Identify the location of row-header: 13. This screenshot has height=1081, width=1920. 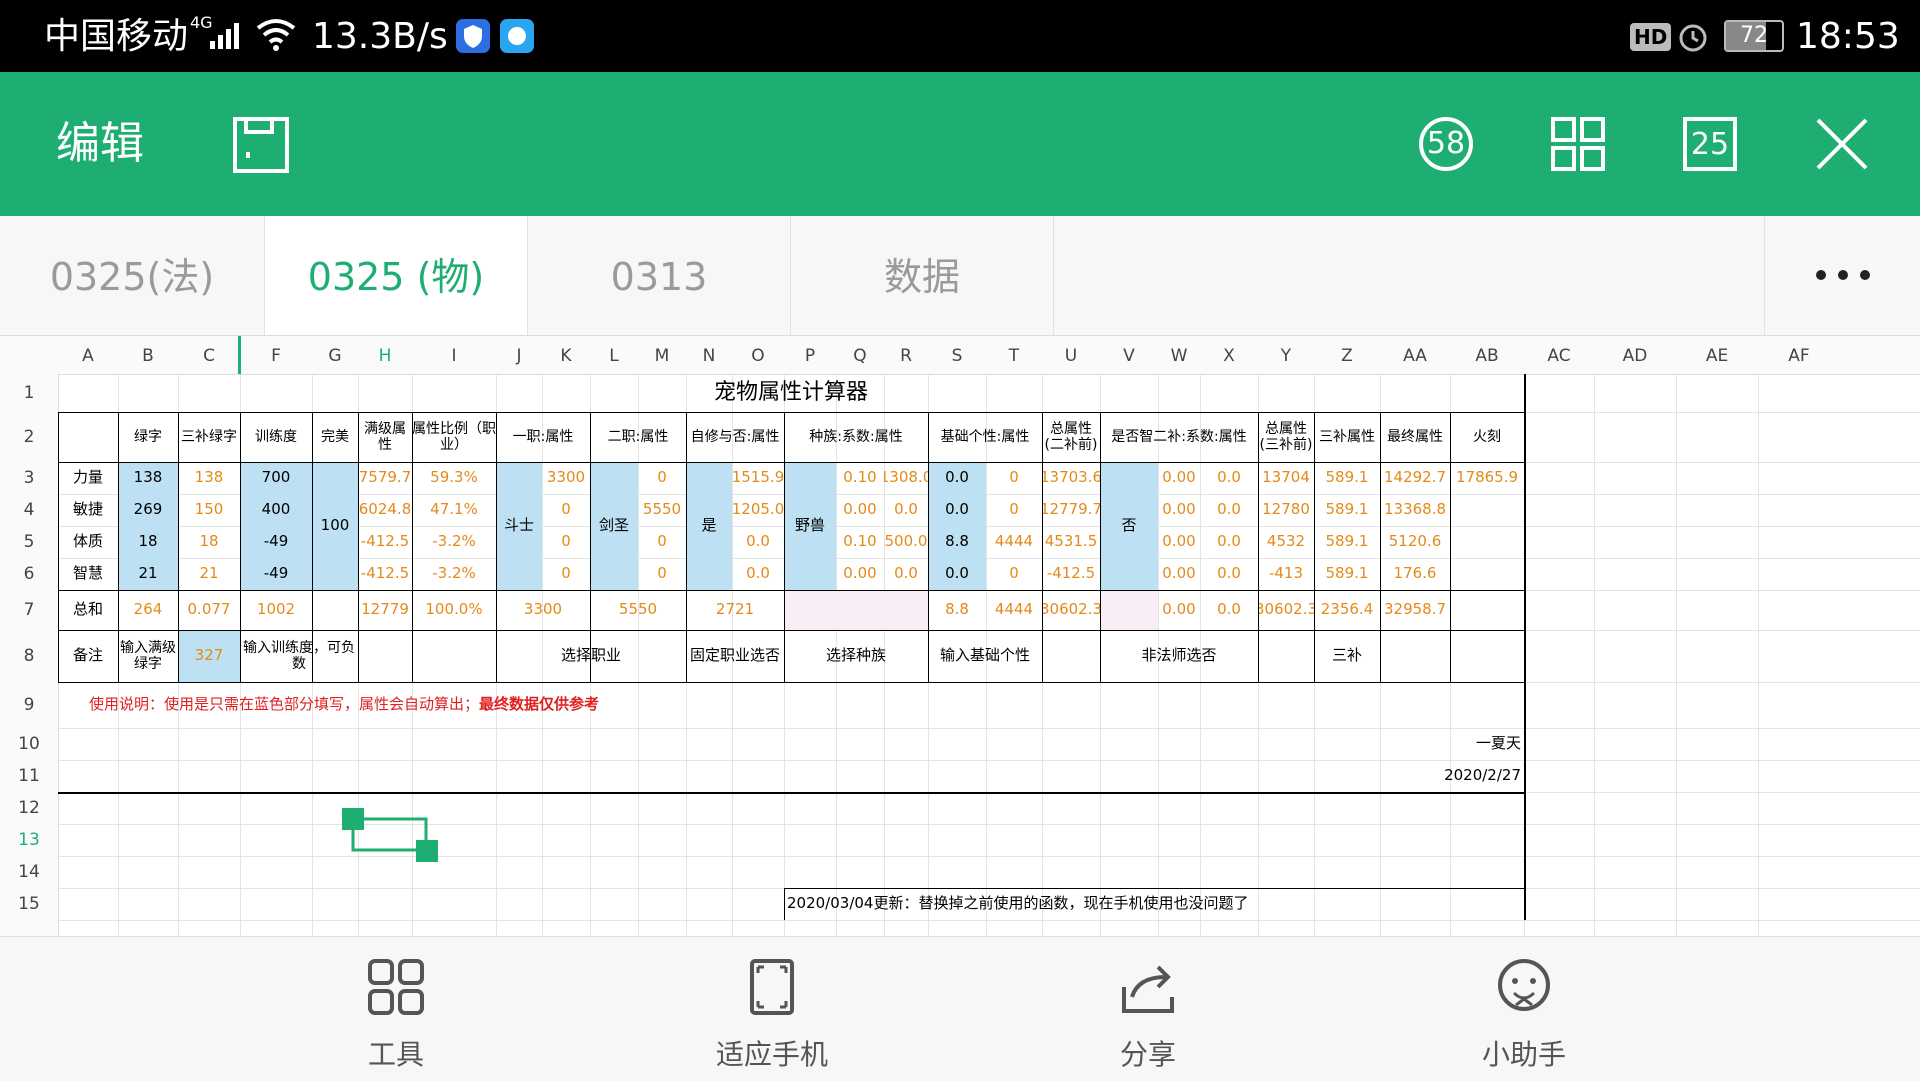
(29, 840).